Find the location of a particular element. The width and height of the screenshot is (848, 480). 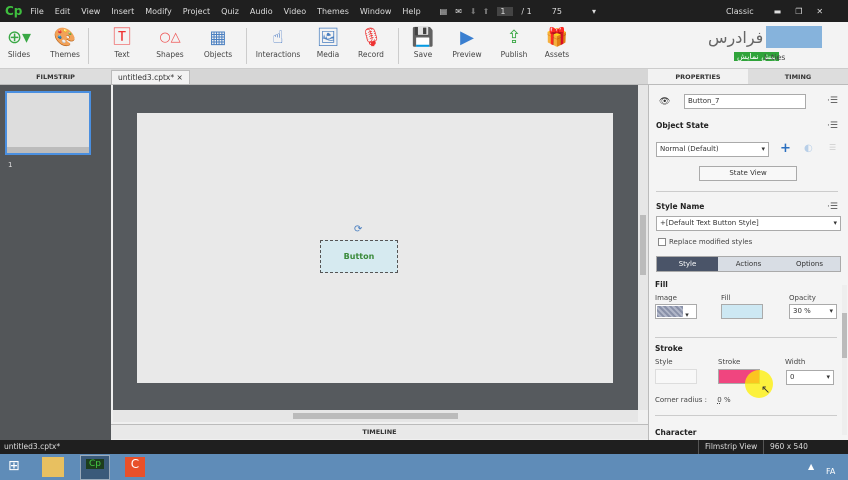

menu-help: Help is located at coordinates (411, 11).